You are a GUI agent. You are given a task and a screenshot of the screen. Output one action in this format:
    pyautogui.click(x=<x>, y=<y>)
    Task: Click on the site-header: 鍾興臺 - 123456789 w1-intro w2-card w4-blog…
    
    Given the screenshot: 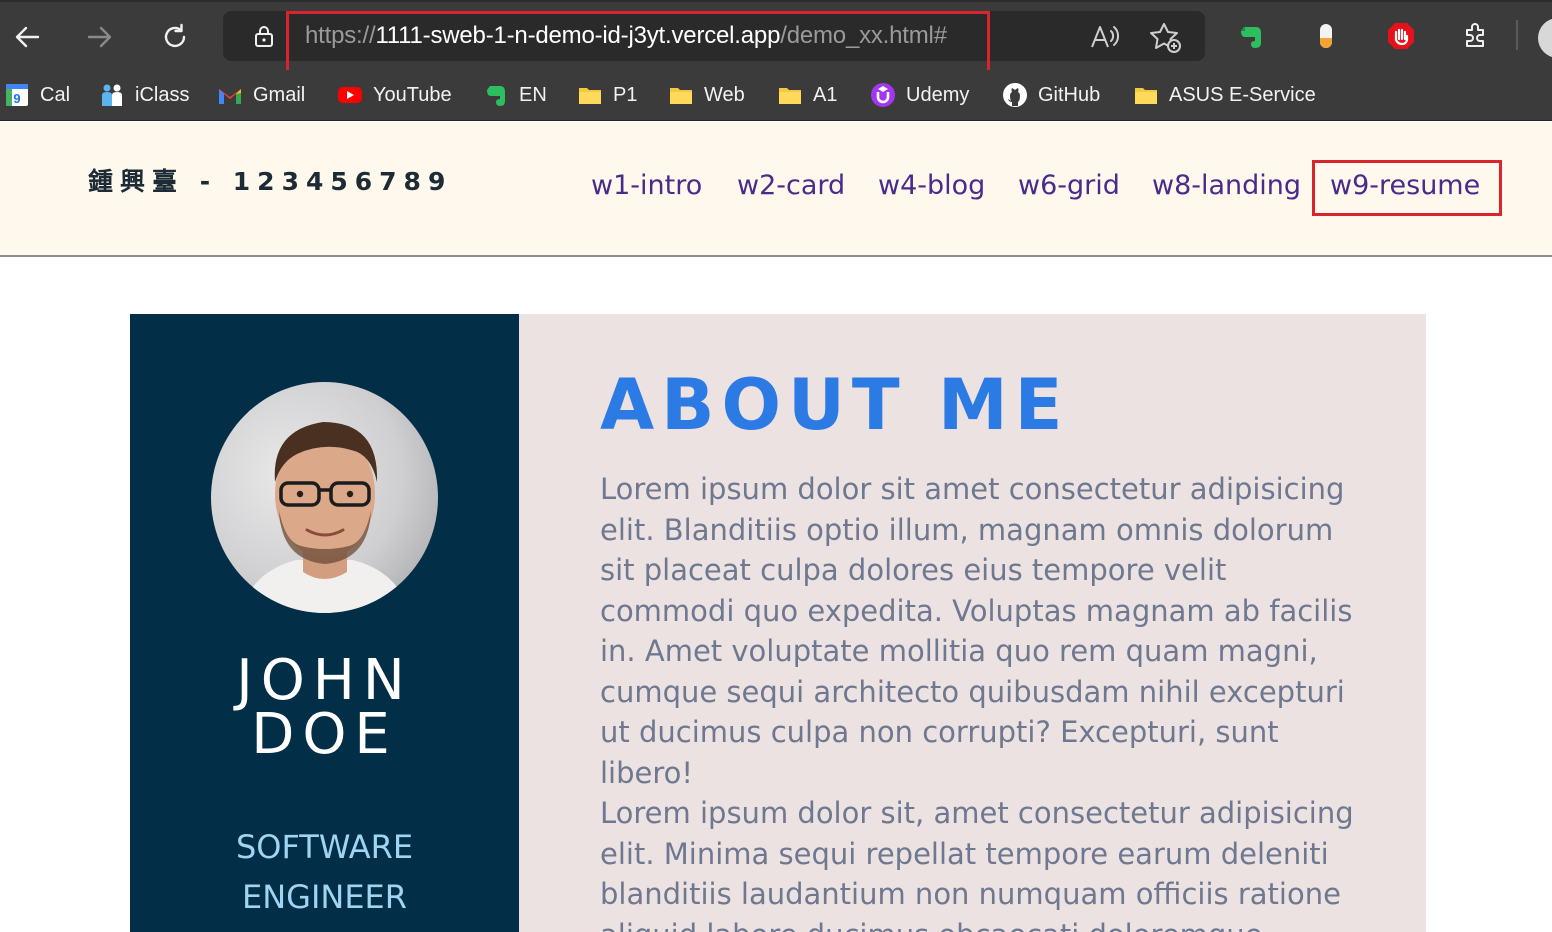 What is the action you would take?
    pyautogui.click(x=776, y=189)
    